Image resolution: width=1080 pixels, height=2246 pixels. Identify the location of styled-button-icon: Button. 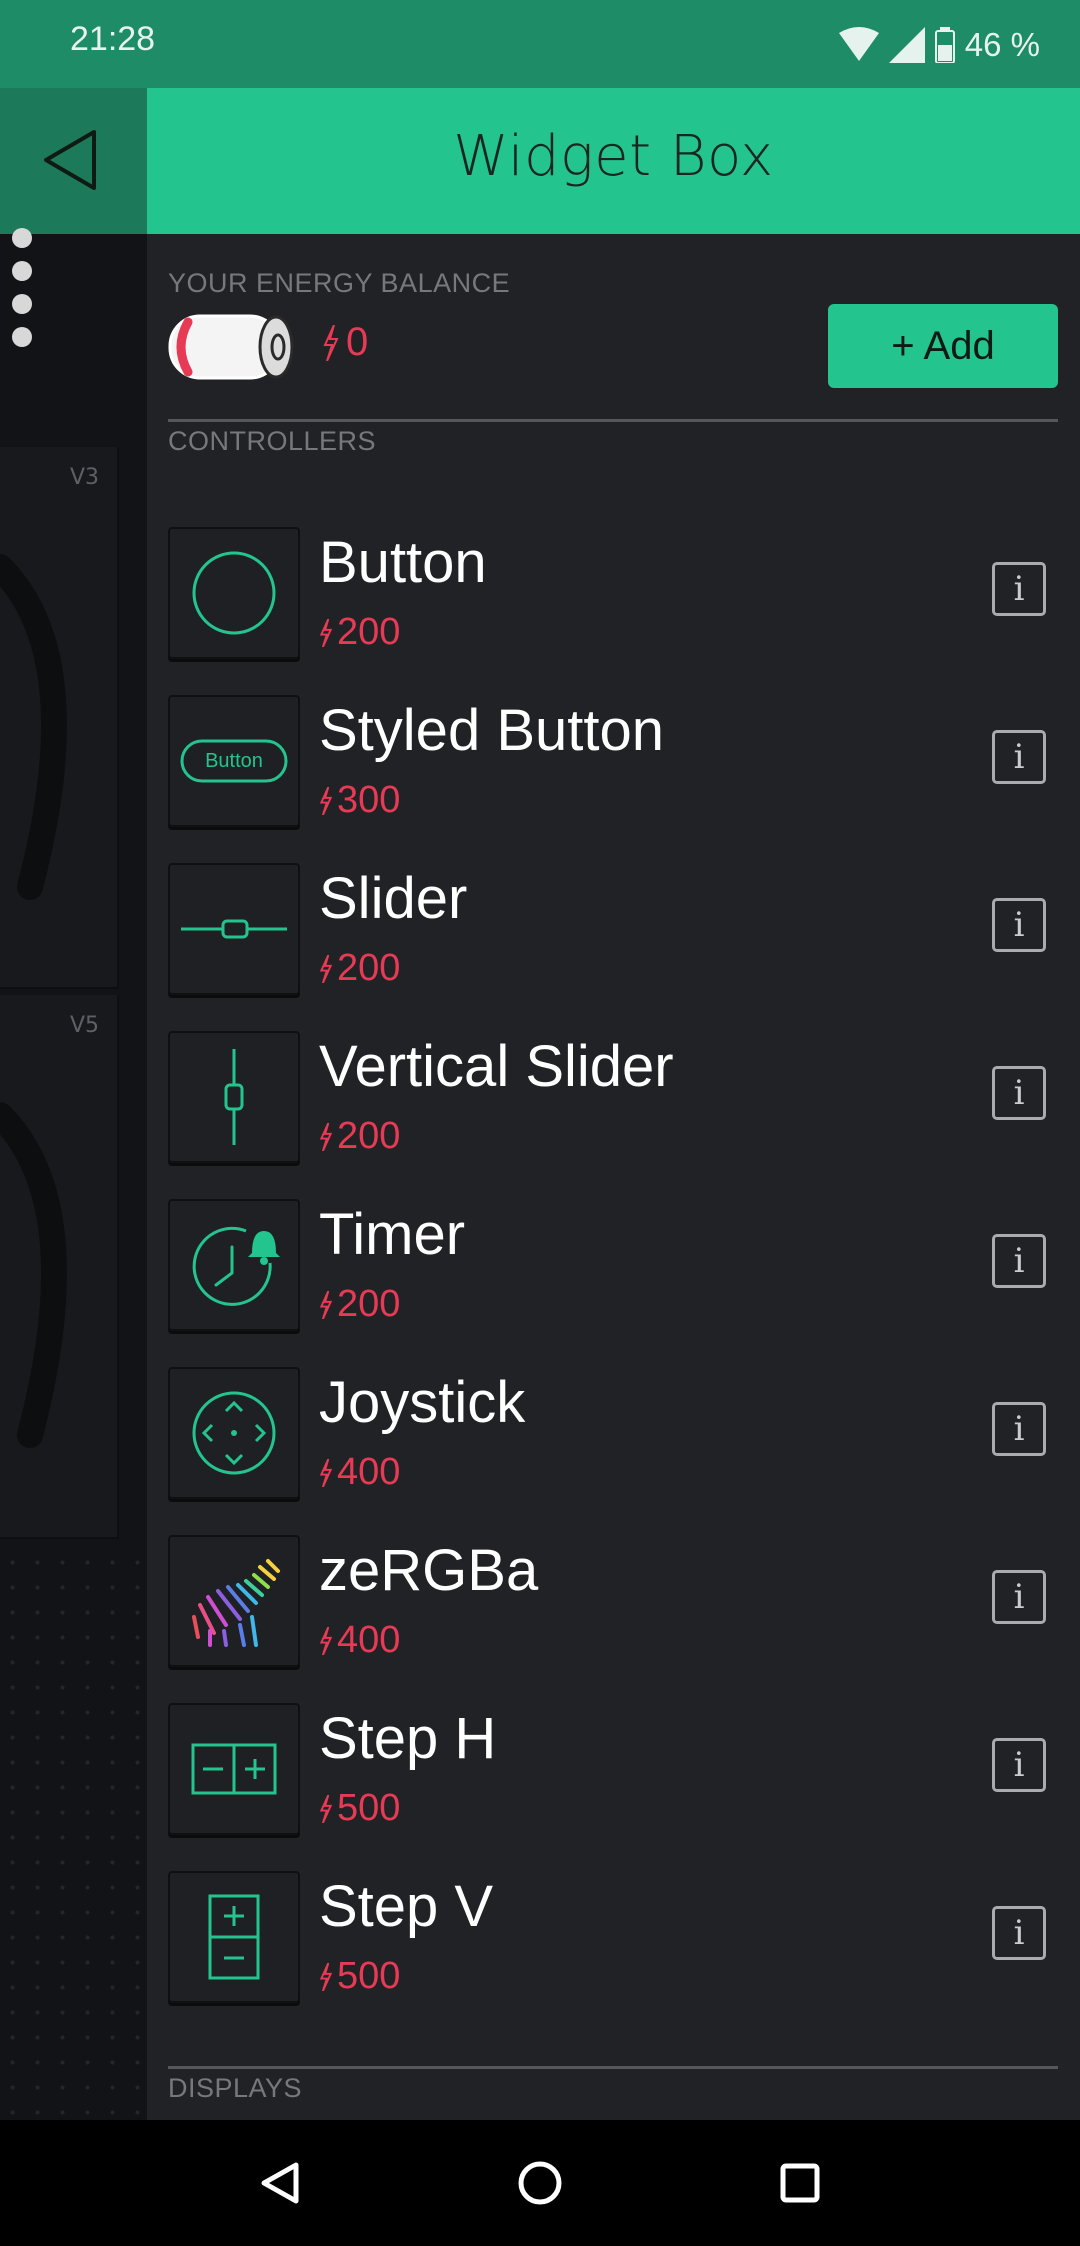
(234, 761).